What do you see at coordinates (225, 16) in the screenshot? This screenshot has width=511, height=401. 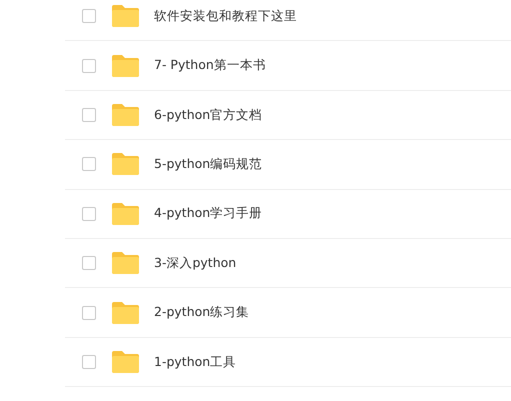 I see `folder-name: 软件安装包和教程下这里` at bounding box center [225, 16].